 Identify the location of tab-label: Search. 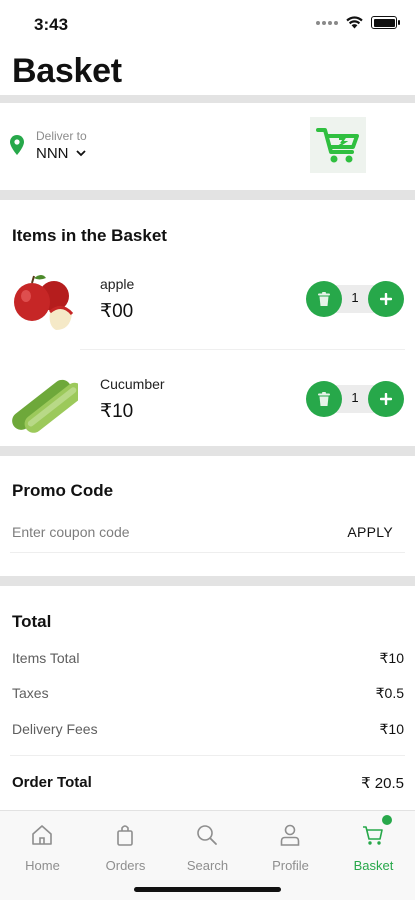
(207, 865).